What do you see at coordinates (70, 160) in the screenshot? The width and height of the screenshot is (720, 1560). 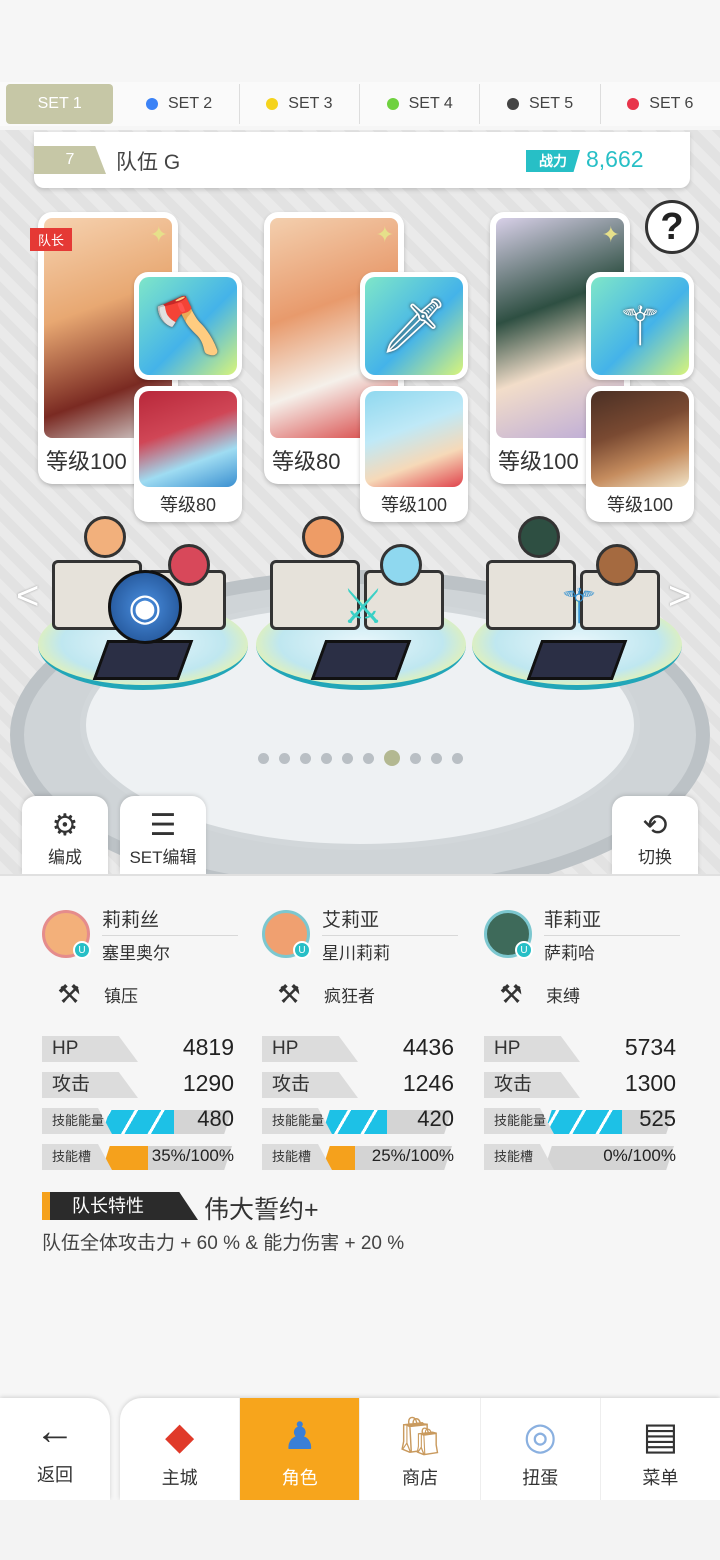 I see `team-number: 7` at bounding box center [70, 160].